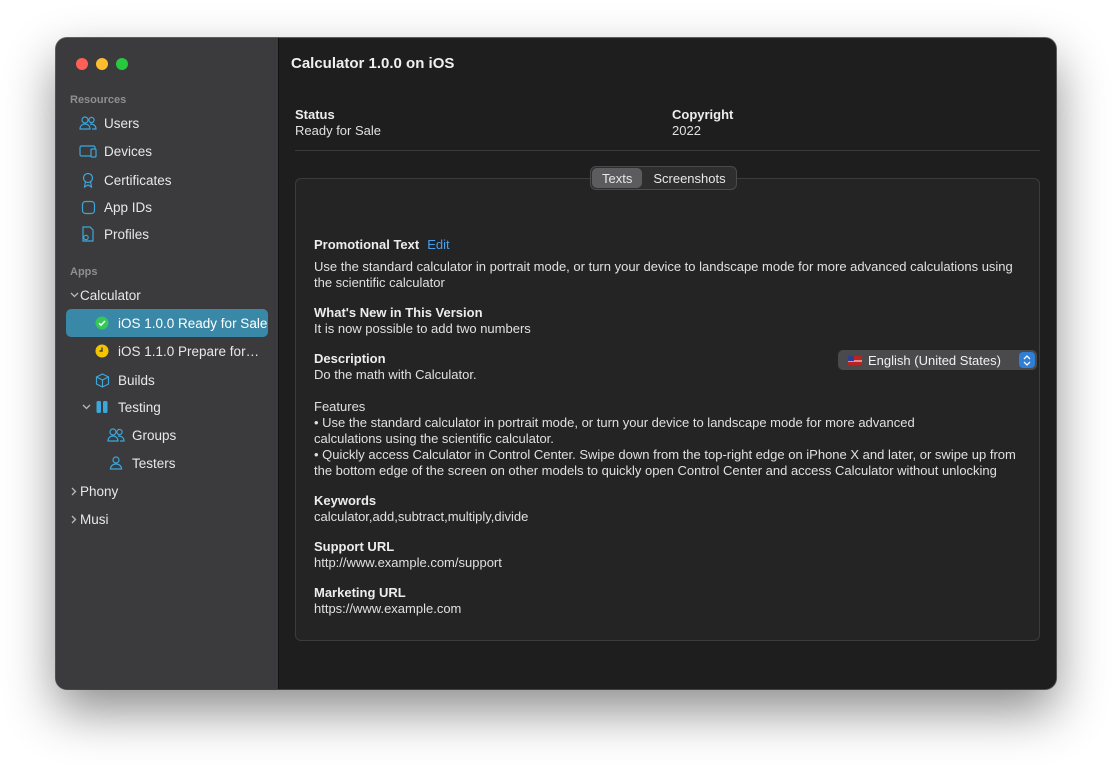 The width and height of the screenshot is (1112, 764). I want to click on language-label: English (United States), so click(934, 360).